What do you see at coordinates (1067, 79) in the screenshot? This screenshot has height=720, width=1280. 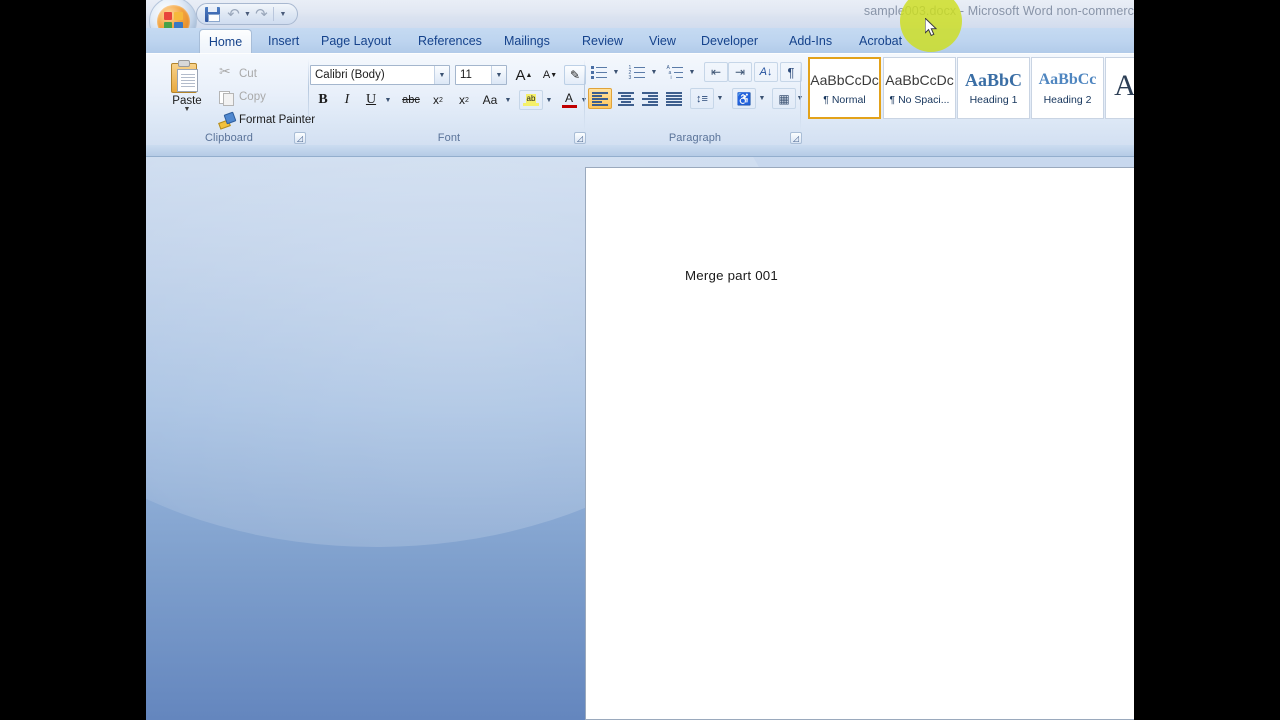 I see `style-preview: AaBbCc` at bounding box center [1067, 79].